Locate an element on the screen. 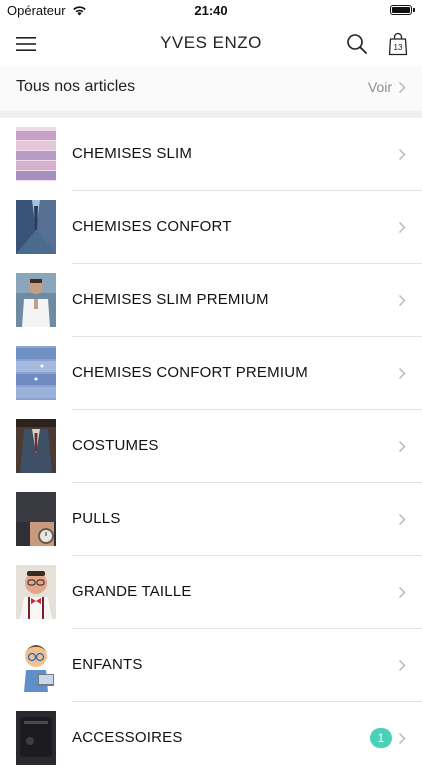 This screenshot has width=422, height=775. category-label: PULLS is located at coordinates (96, 518).